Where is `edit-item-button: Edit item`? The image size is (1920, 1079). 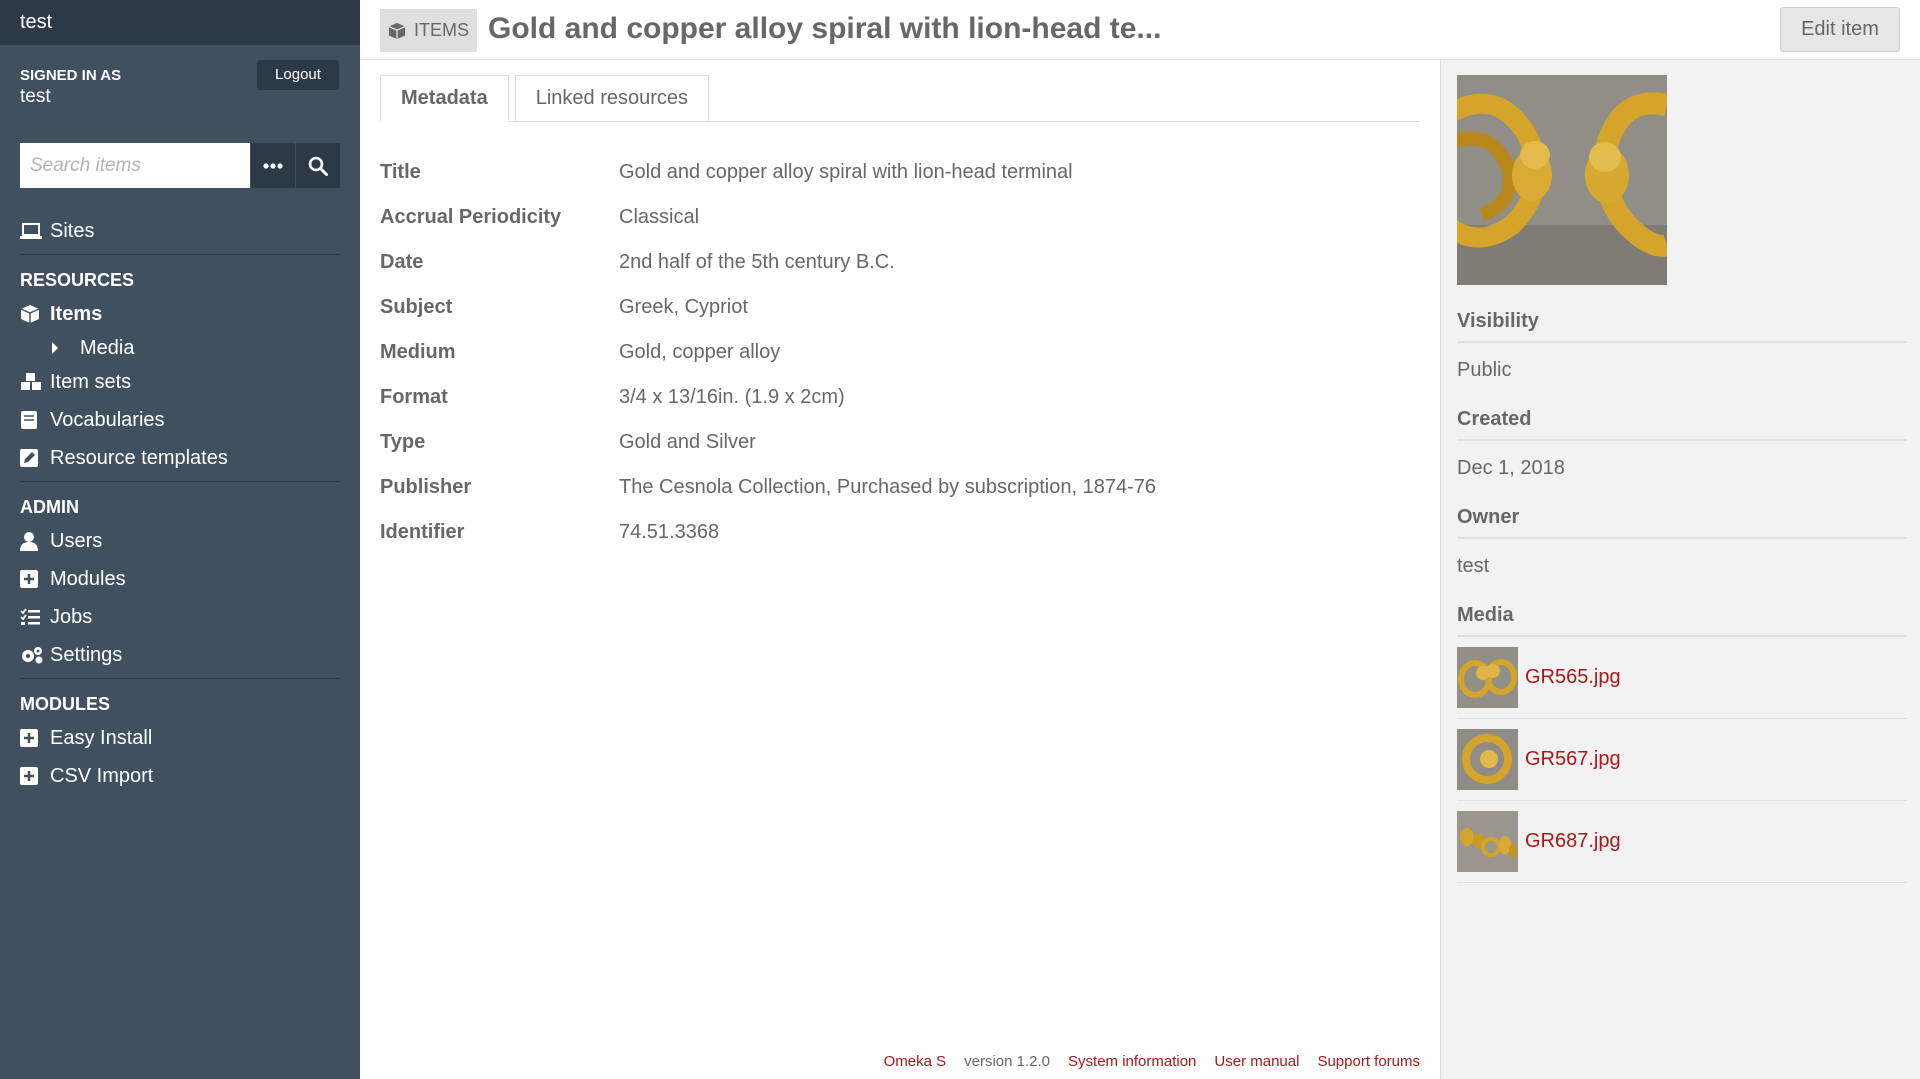
edit-item-button: Edit item is located at coordinates (1840, 29).